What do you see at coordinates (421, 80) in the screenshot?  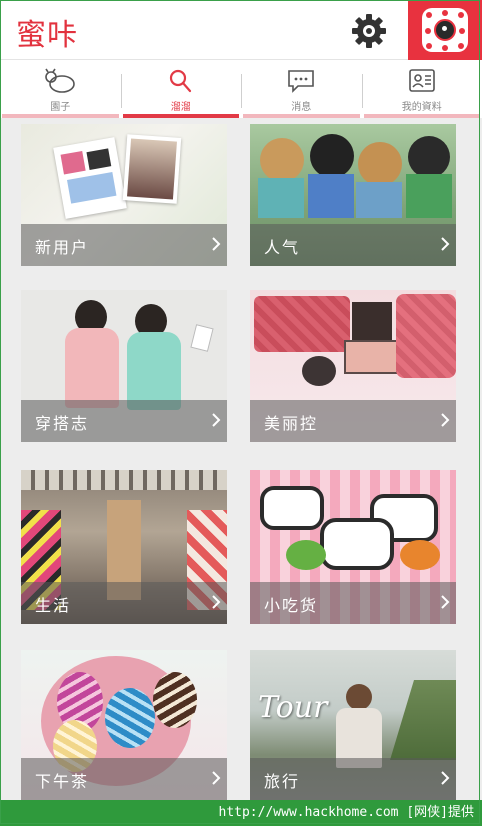 I see `profile-card-icon` at bounding box center [421, 80].